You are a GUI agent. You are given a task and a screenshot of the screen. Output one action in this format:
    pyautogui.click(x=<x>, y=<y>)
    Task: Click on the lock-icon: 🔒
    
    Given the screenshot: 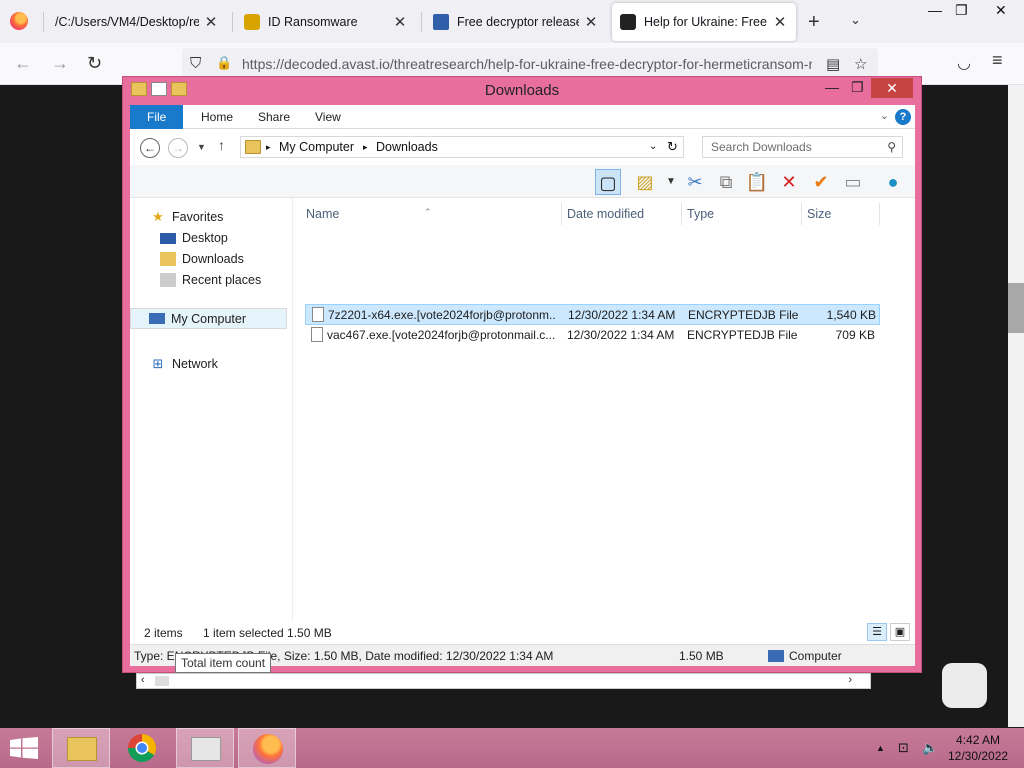 What is the action you would take?
    pyautogui.click(x=224, y=63)
    